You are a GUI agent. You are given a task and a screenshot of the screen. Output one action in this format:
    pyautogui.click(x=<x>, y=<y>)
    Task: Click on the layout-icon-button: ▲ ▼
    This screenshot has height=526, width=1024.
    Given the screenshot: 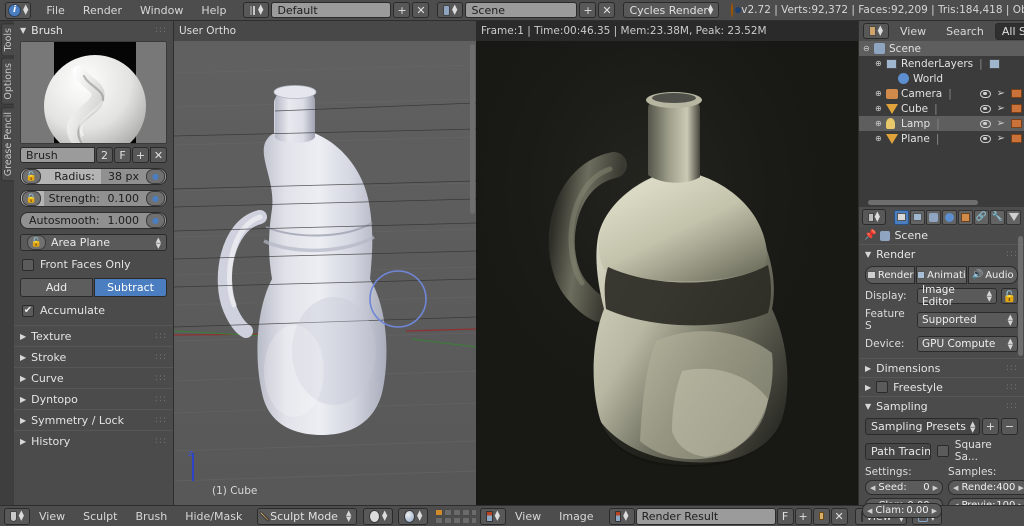 What is the action you would take?
    pyautogui.click(x=256, y=10)
    